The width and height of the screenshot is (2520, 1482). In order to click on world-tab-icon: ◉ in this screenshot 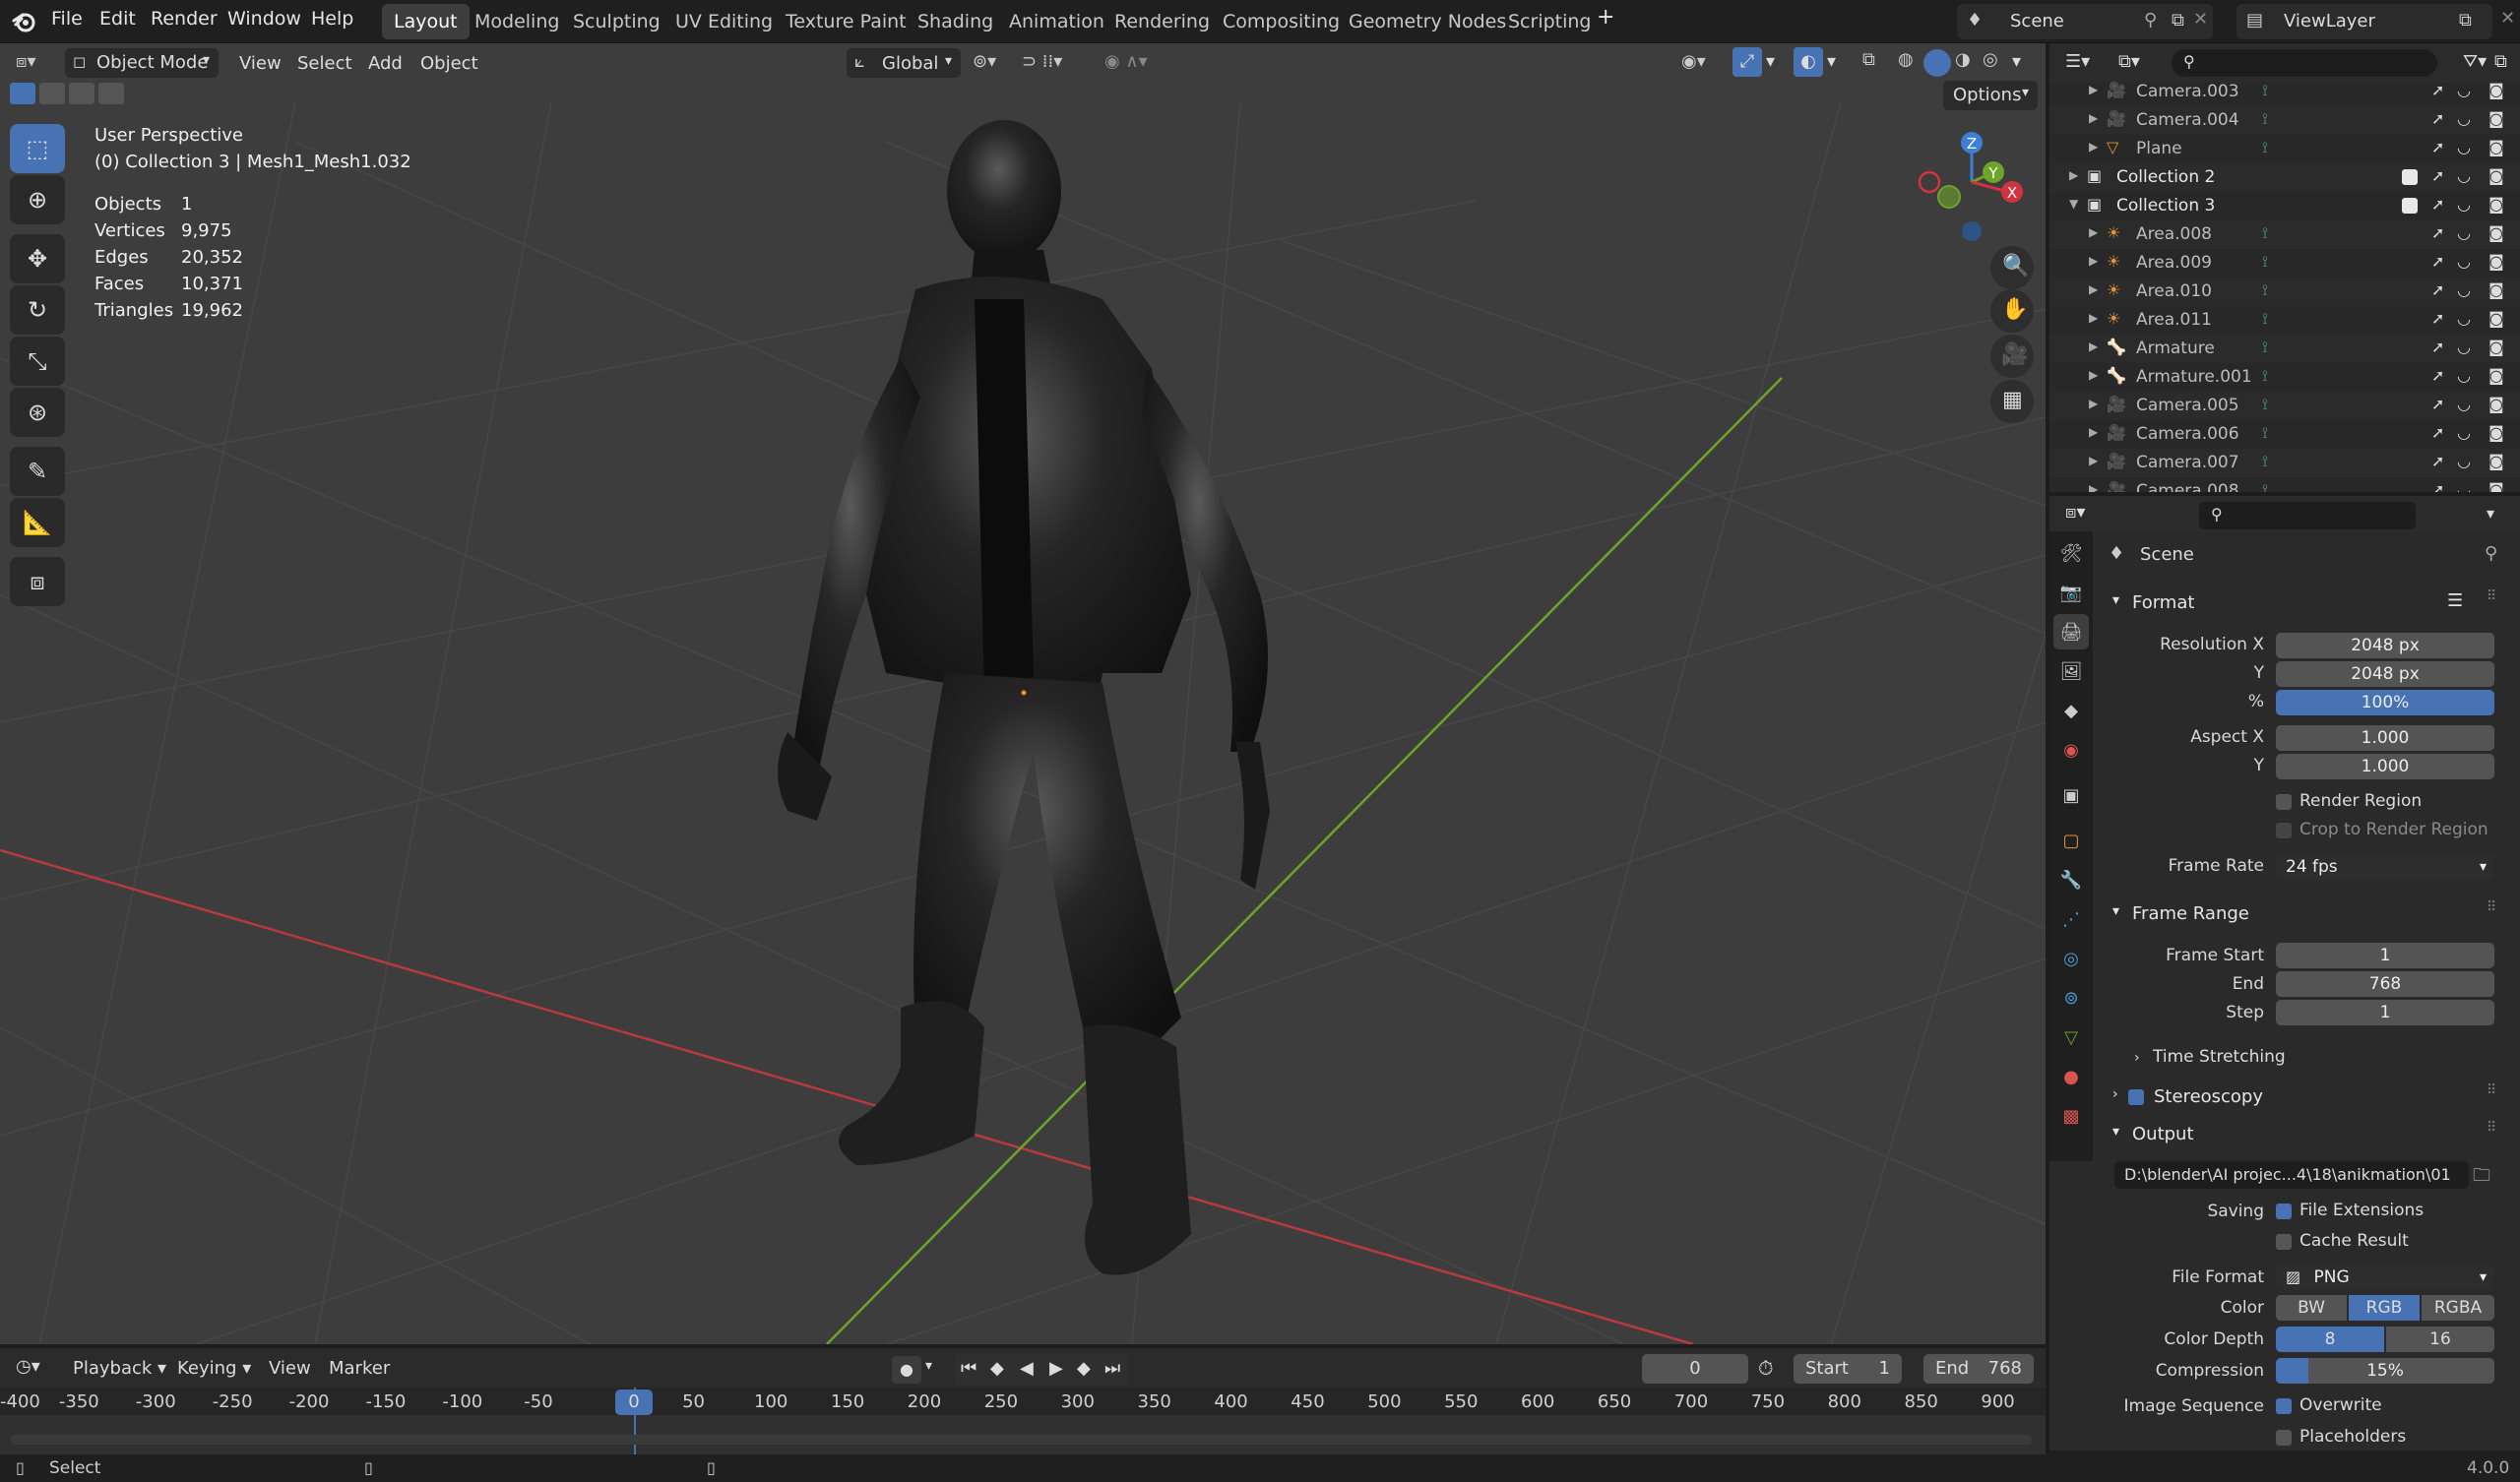, I will do `click(2071, 750)`.